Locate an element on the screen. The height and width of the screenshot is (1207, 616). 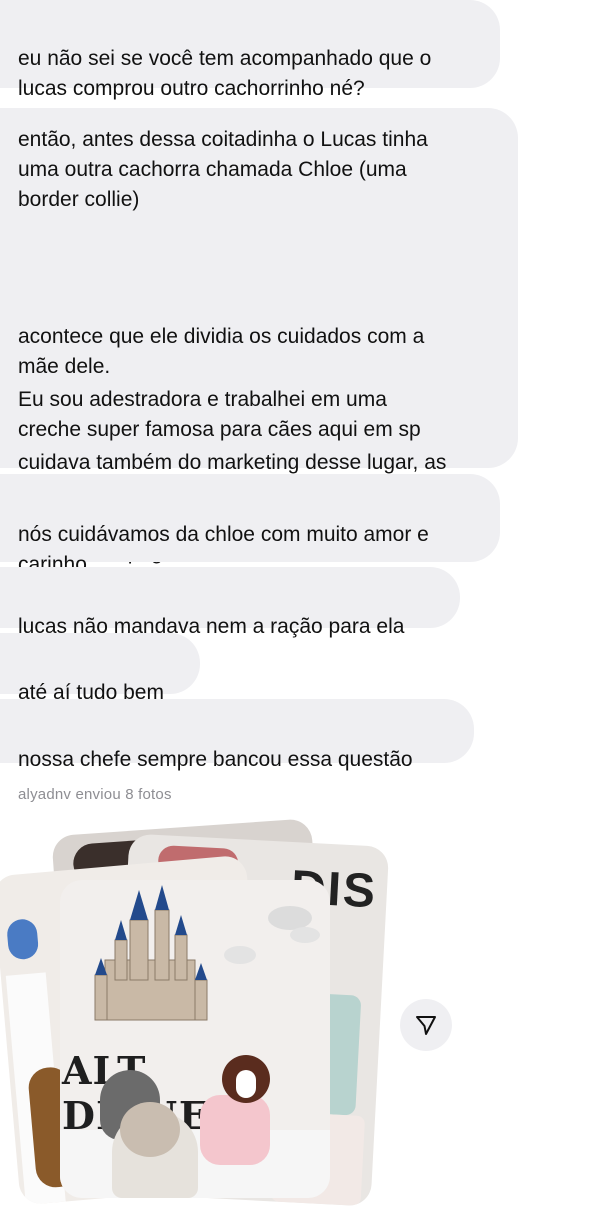
message-bubble: nossa chefe sempre bancou essa questão is located at coordinates (237, 735).